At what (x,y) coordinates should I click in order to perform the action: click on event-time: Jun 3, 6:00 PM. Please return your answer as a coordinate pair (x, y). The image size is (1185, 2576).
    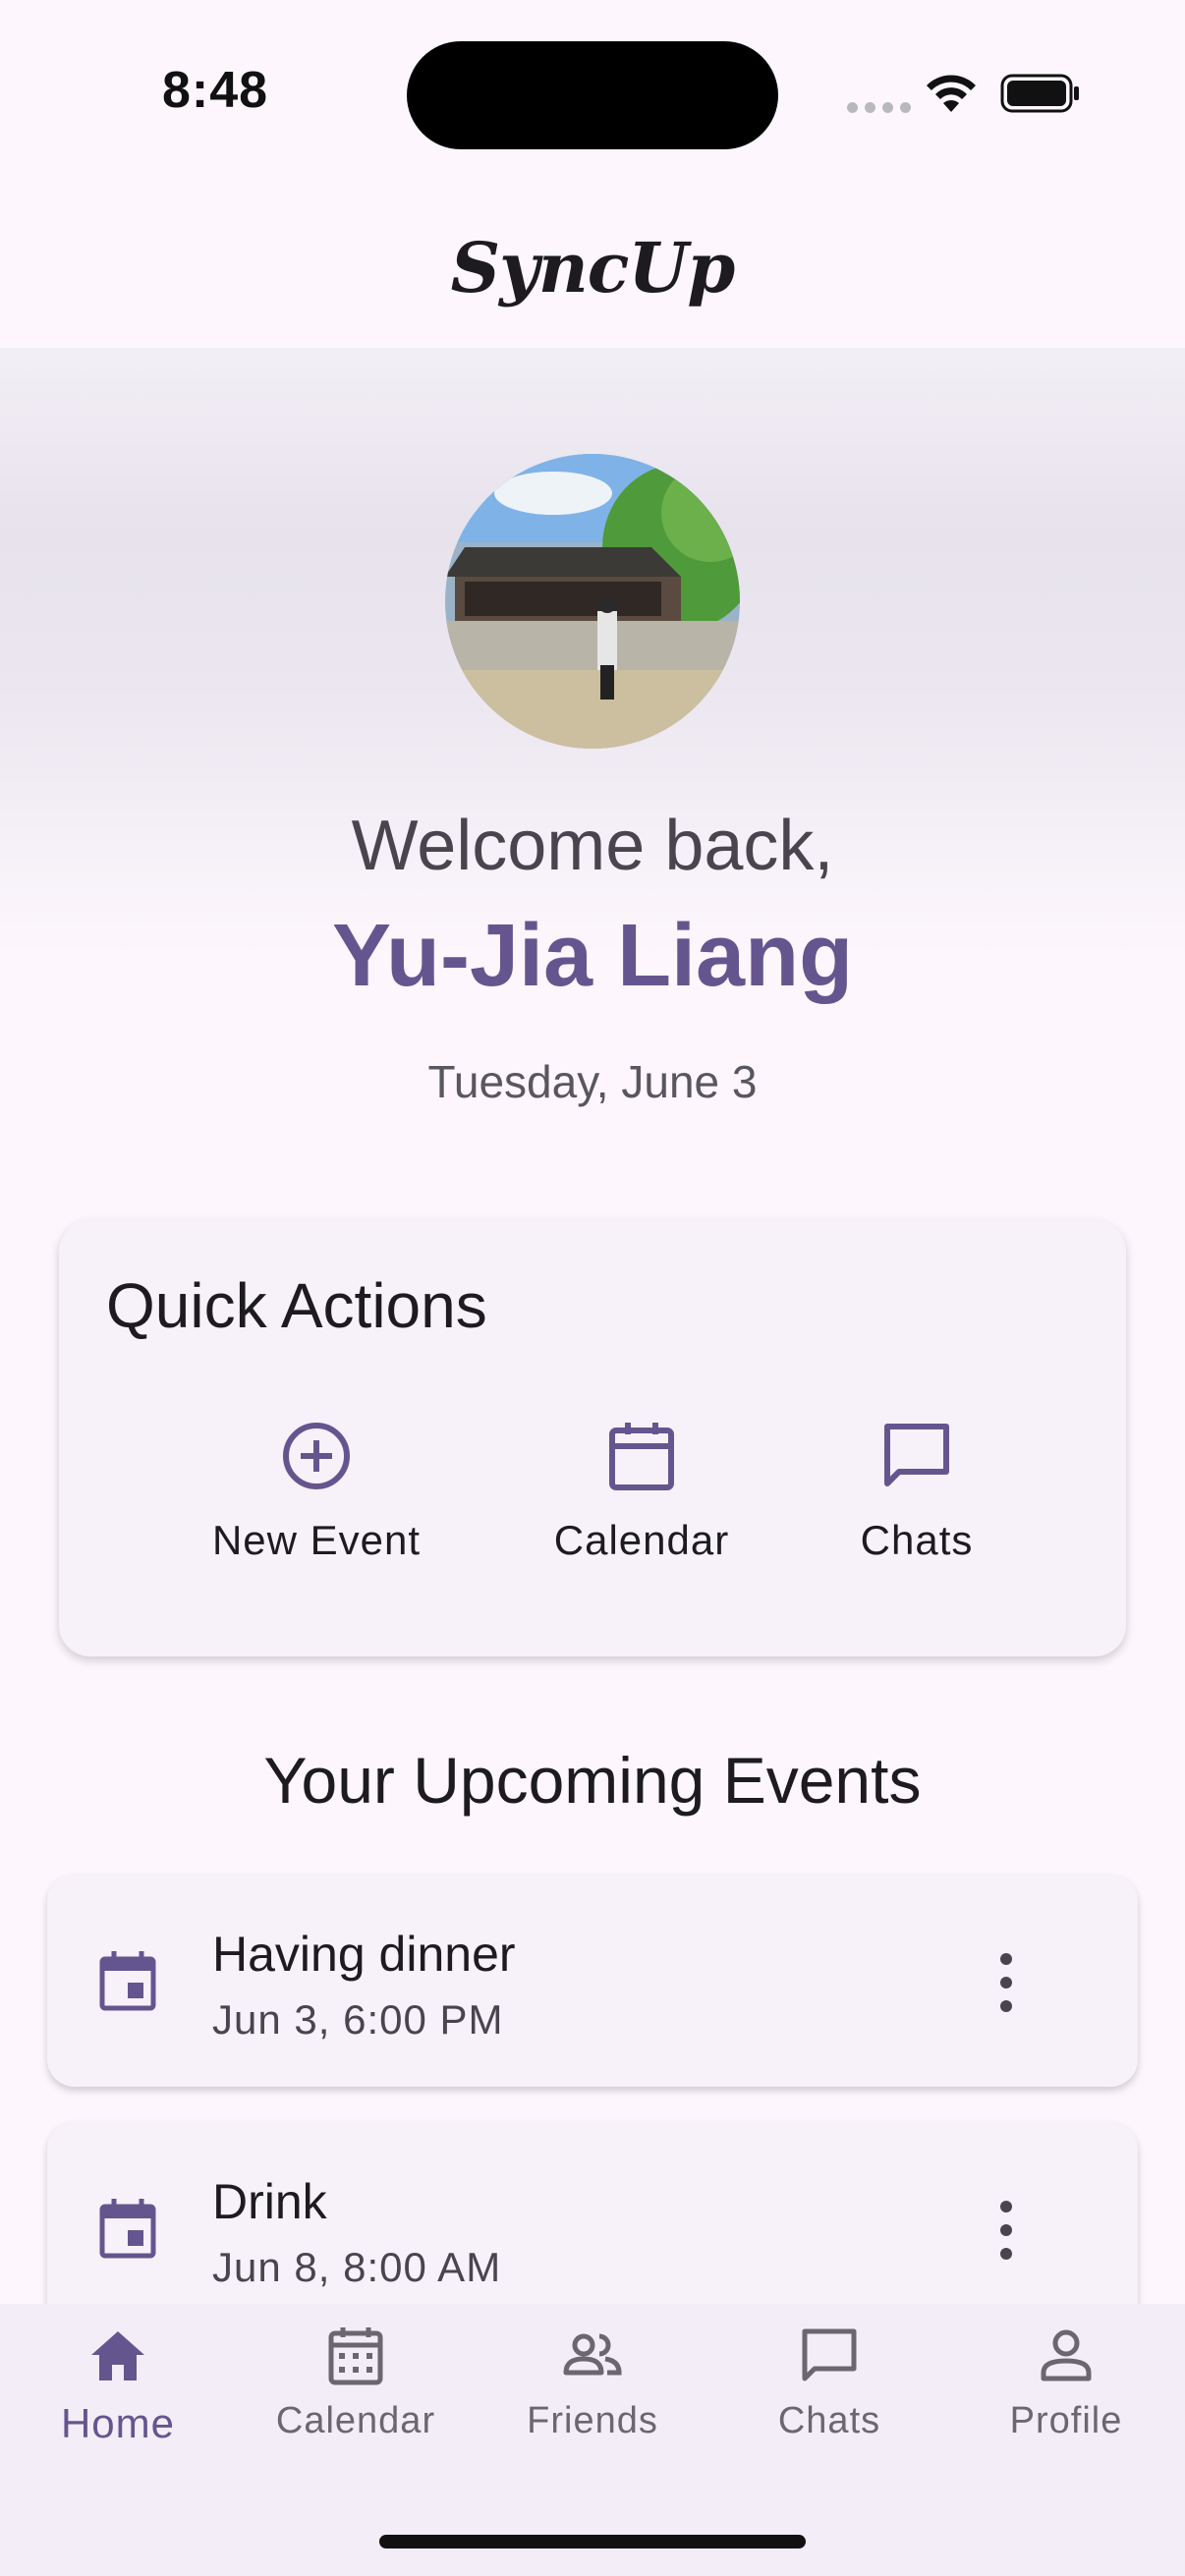
    Looking at the image, I should click on (358, 2019).